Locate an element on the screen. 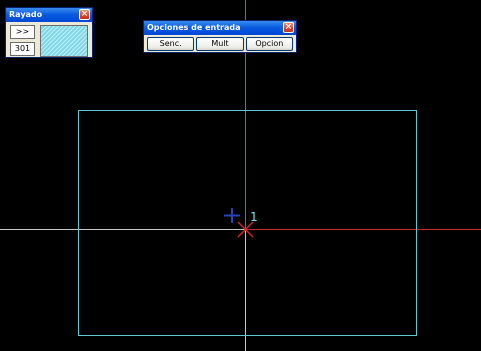  opciones-button-row: Senc. Mult Opcion is located at coordinates (220, 44).